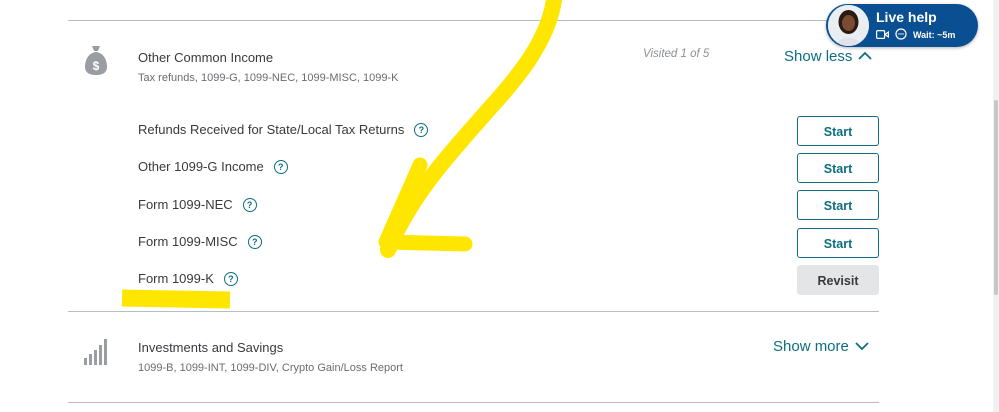  Describe the element at coordinates (838, 168) in the screenshot. I see `start-button-1099-g: Start` at that location.